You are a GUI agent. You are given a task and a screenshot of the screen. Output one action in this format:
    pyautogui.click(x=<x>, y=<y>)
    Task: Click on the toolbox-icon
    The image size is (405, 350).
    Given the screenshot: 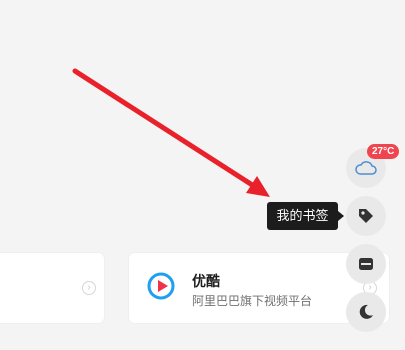 What is the action you would take?
    pyautogui.click(x=366, y=264)
    